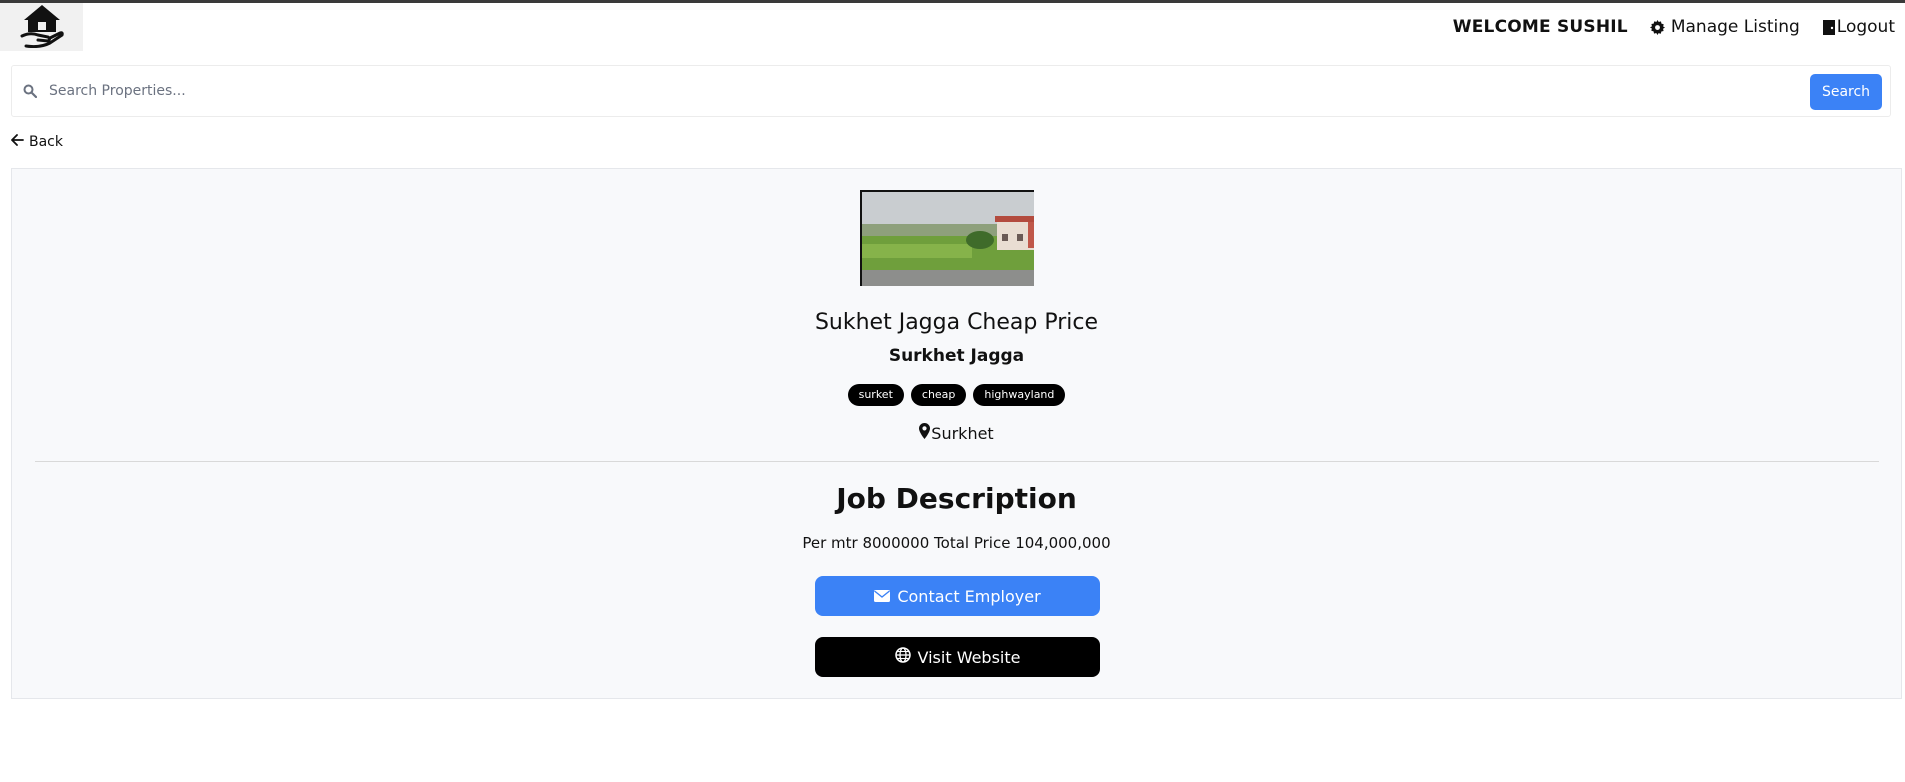 Image resolution: width=1905 pixels, height=782 pixels. I want to click on tag-list: surket cheap highwayland, so click(956, 395).